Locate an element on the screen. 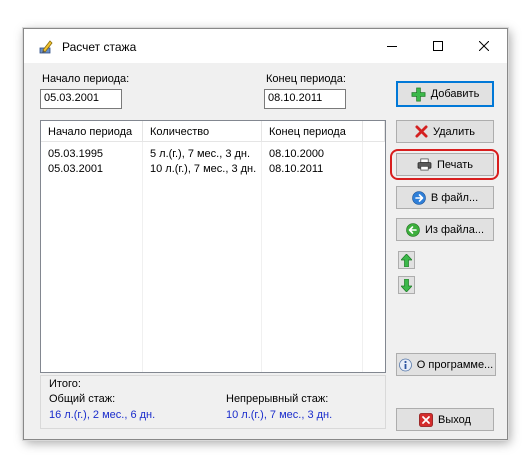  move-down-button is located at coordinates (406, 285).